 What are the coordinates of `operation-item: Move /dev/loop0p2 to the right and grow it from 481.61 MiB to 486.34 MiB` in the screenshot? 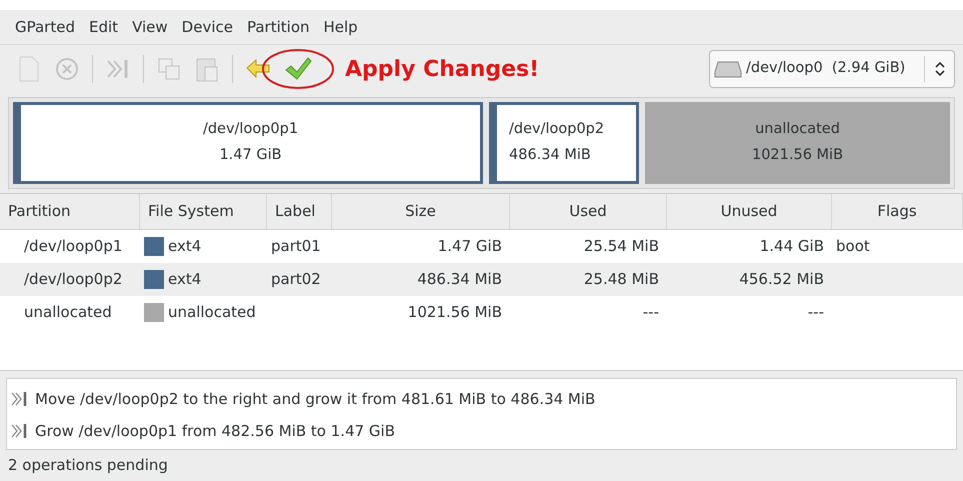 It's located at (315, 399).